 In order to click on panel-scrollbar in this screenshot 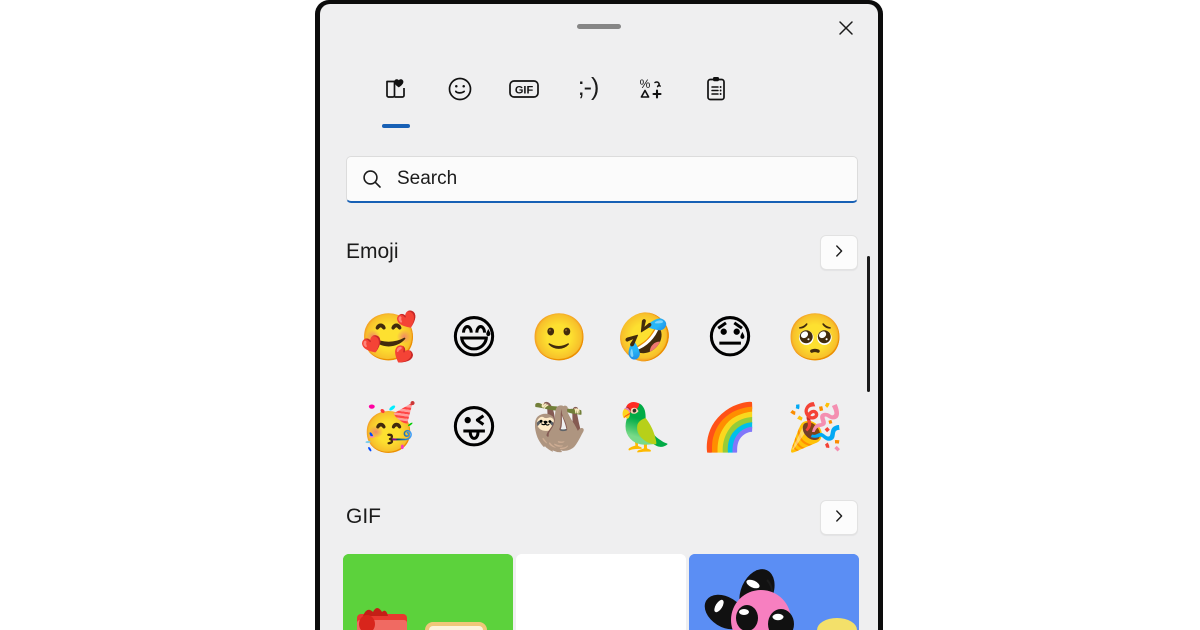, I will do `click(869, 379)`.